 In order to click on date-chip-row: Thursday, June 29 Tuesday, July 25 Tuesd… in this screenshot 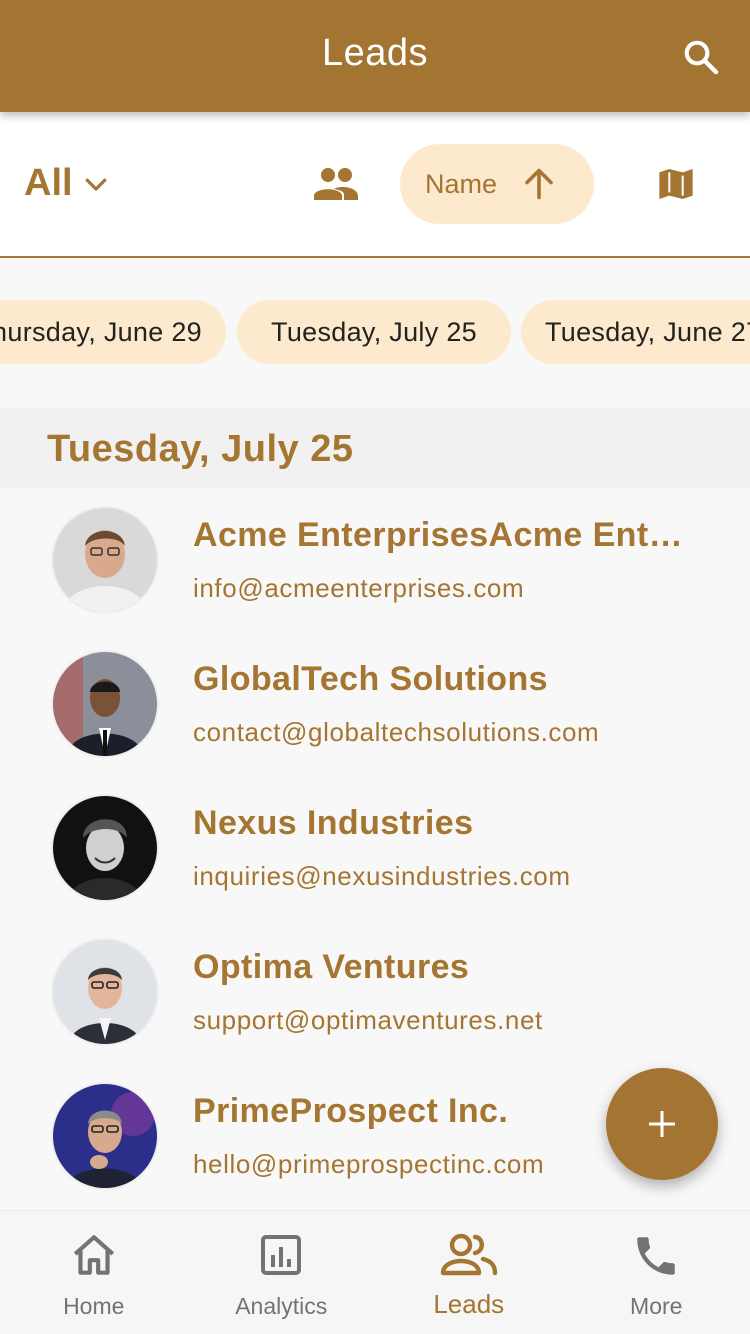, I will do `click(375, 333)`.